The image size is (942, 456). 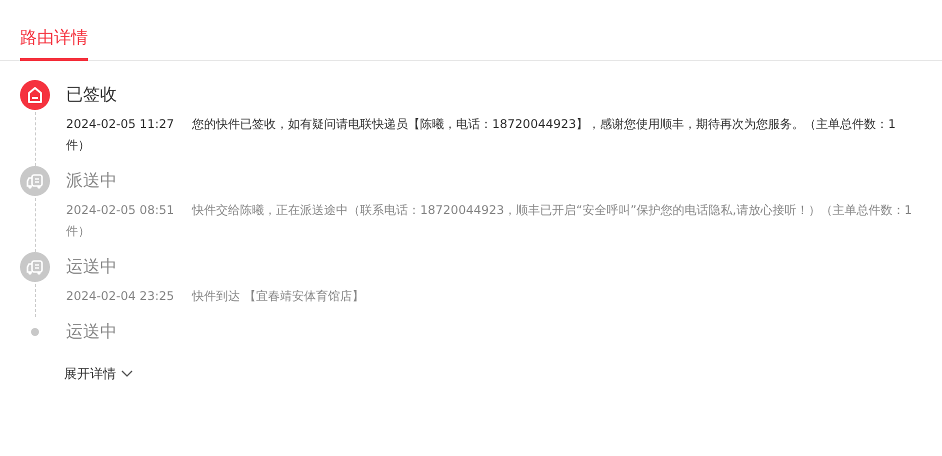 What do you see at coordinates (98, 374) in the screenshot?
I see `expand-details-button: 展开详情` at bounding box center [98, 374].